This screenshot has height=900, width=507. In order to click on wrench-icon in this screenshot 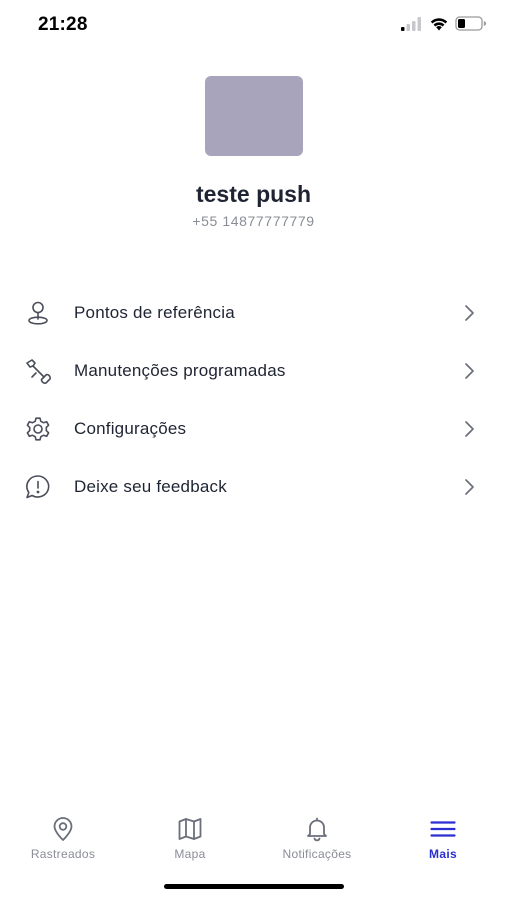, I will do `click(38, 371)`.